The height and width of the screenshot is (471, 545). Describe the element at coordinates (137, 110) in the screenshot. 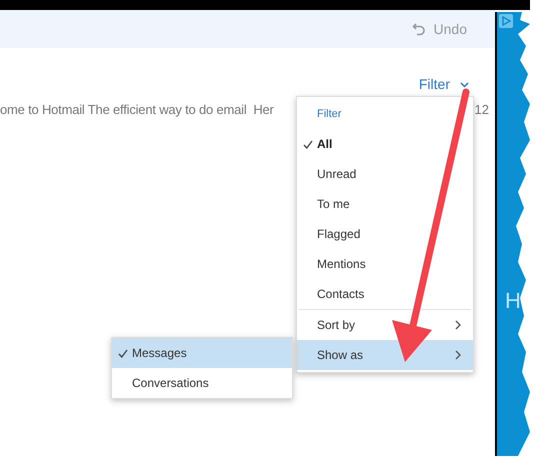

I see `message-preview: ome to Hotmail The efficient way to do email Her` at that location.